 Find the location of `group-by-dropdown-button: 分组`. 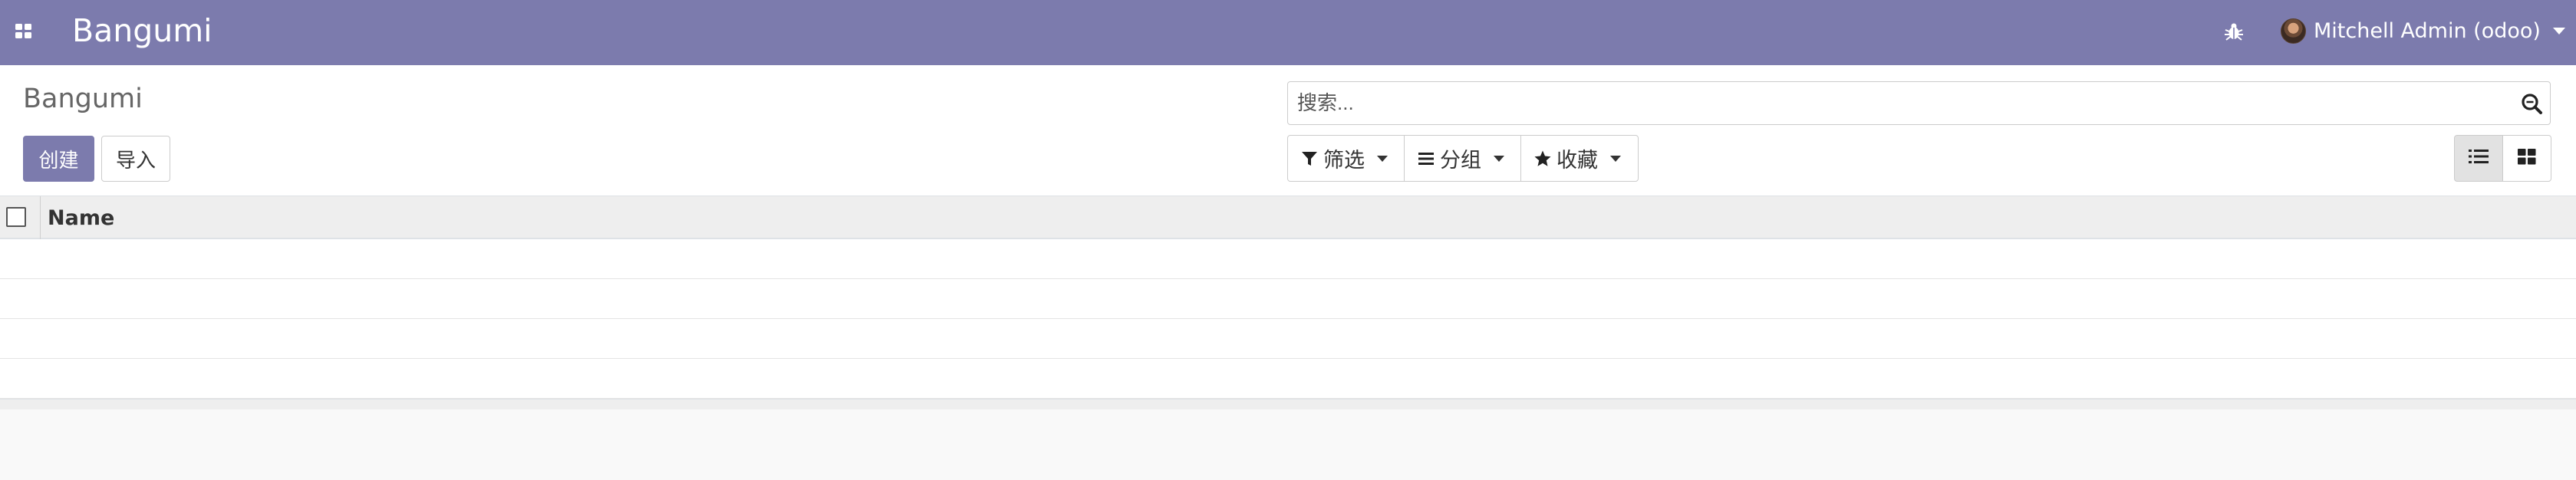

group-by-dropdown-button: 分组 is located at coordinates (1462, 158).